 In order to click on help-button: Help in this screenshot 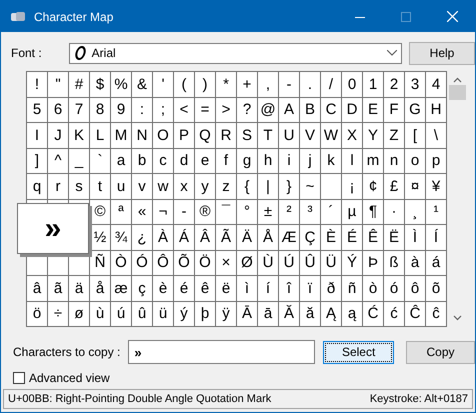, I will do `click(442, 53)`.